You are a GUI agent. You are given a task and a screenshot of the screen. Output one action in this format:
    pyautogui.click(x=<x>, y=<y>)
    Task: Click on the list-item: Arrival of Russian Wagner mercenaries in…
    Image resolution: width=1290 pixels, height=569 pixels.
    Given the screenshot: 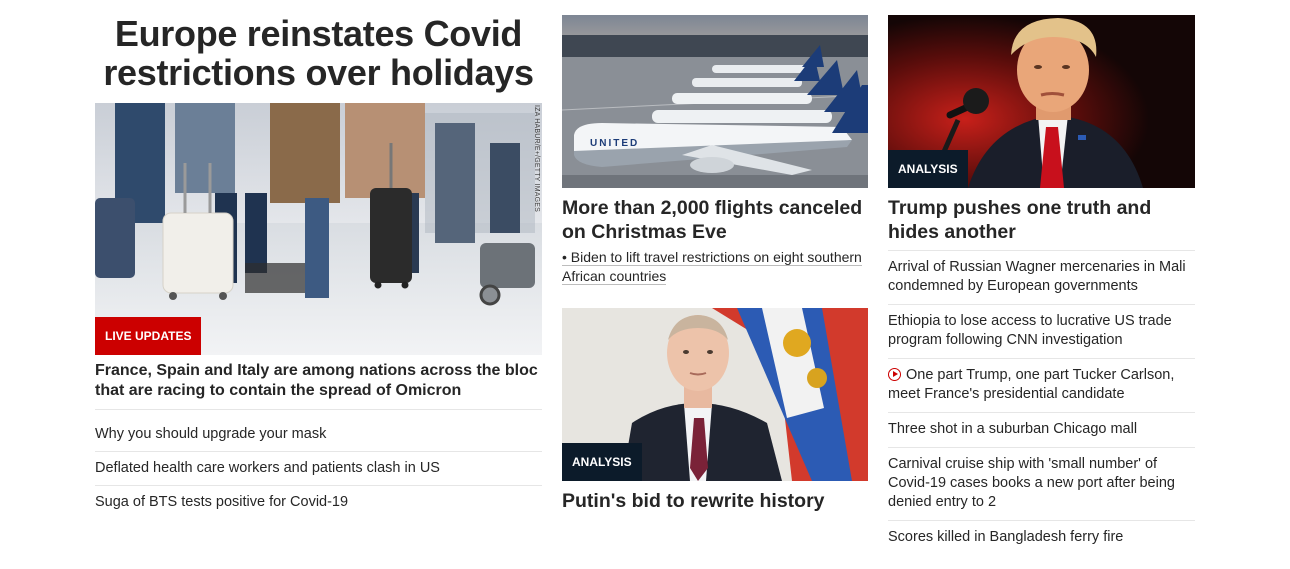 What is the action you would take?
    pyautogui.click(x=1041, y=278)
    